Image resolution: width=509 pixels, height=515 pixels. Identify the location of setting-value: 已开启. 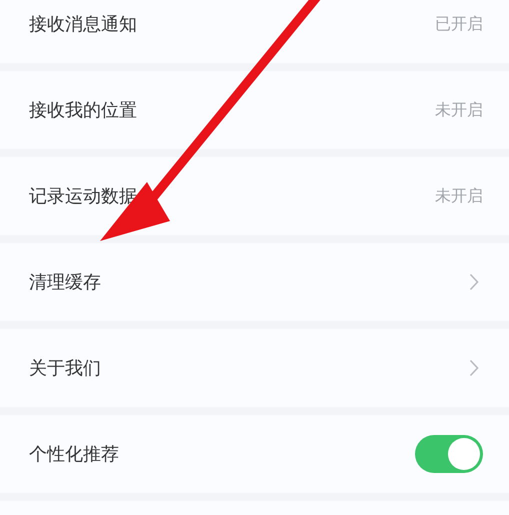
(459, 24).